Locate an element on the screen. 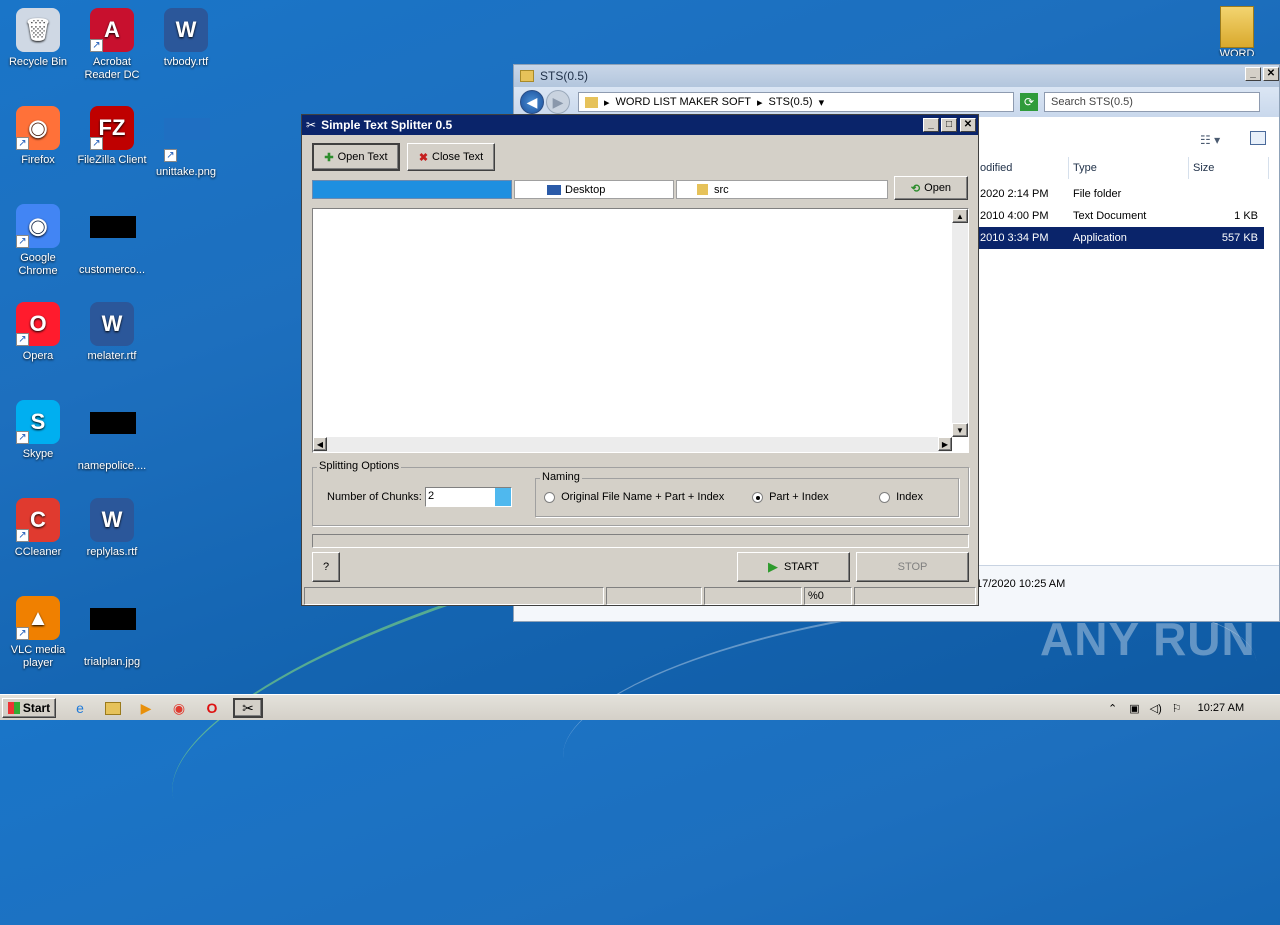 The height and width of the screenshot is (925, 1280). desktop-icon: C ↗ CCleaner is located at coordinates (38, 528).